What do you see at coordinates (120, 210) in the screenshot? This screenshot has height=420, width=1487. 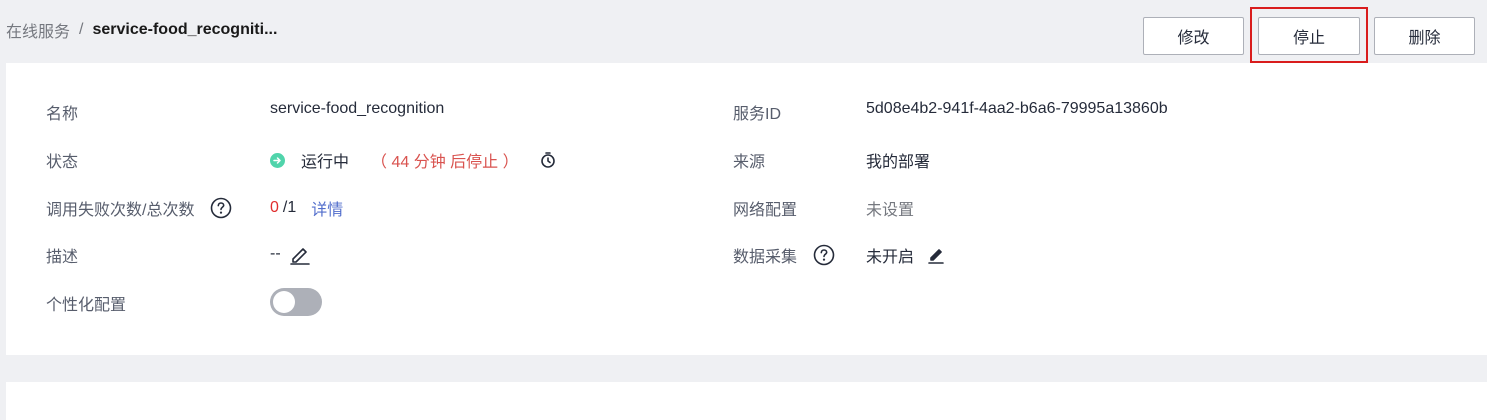 I see `failure-label: 调用失败次数/总次数` at bounding box center [120, 210].